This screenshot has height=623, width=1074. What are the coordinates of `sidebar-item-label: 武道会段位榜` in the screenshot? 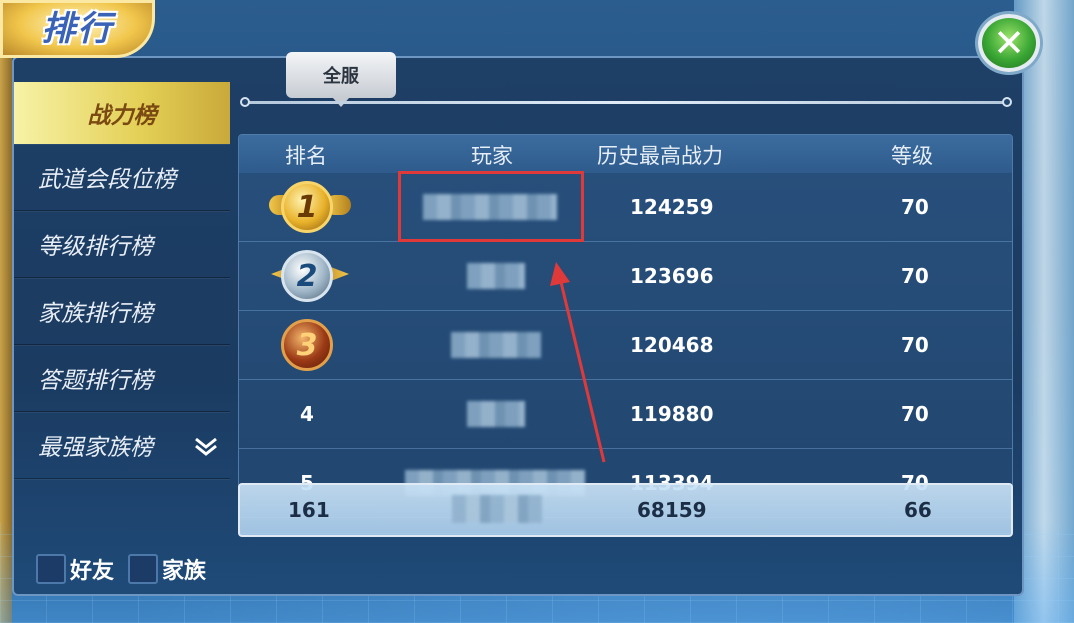 It's located at (107, 180).